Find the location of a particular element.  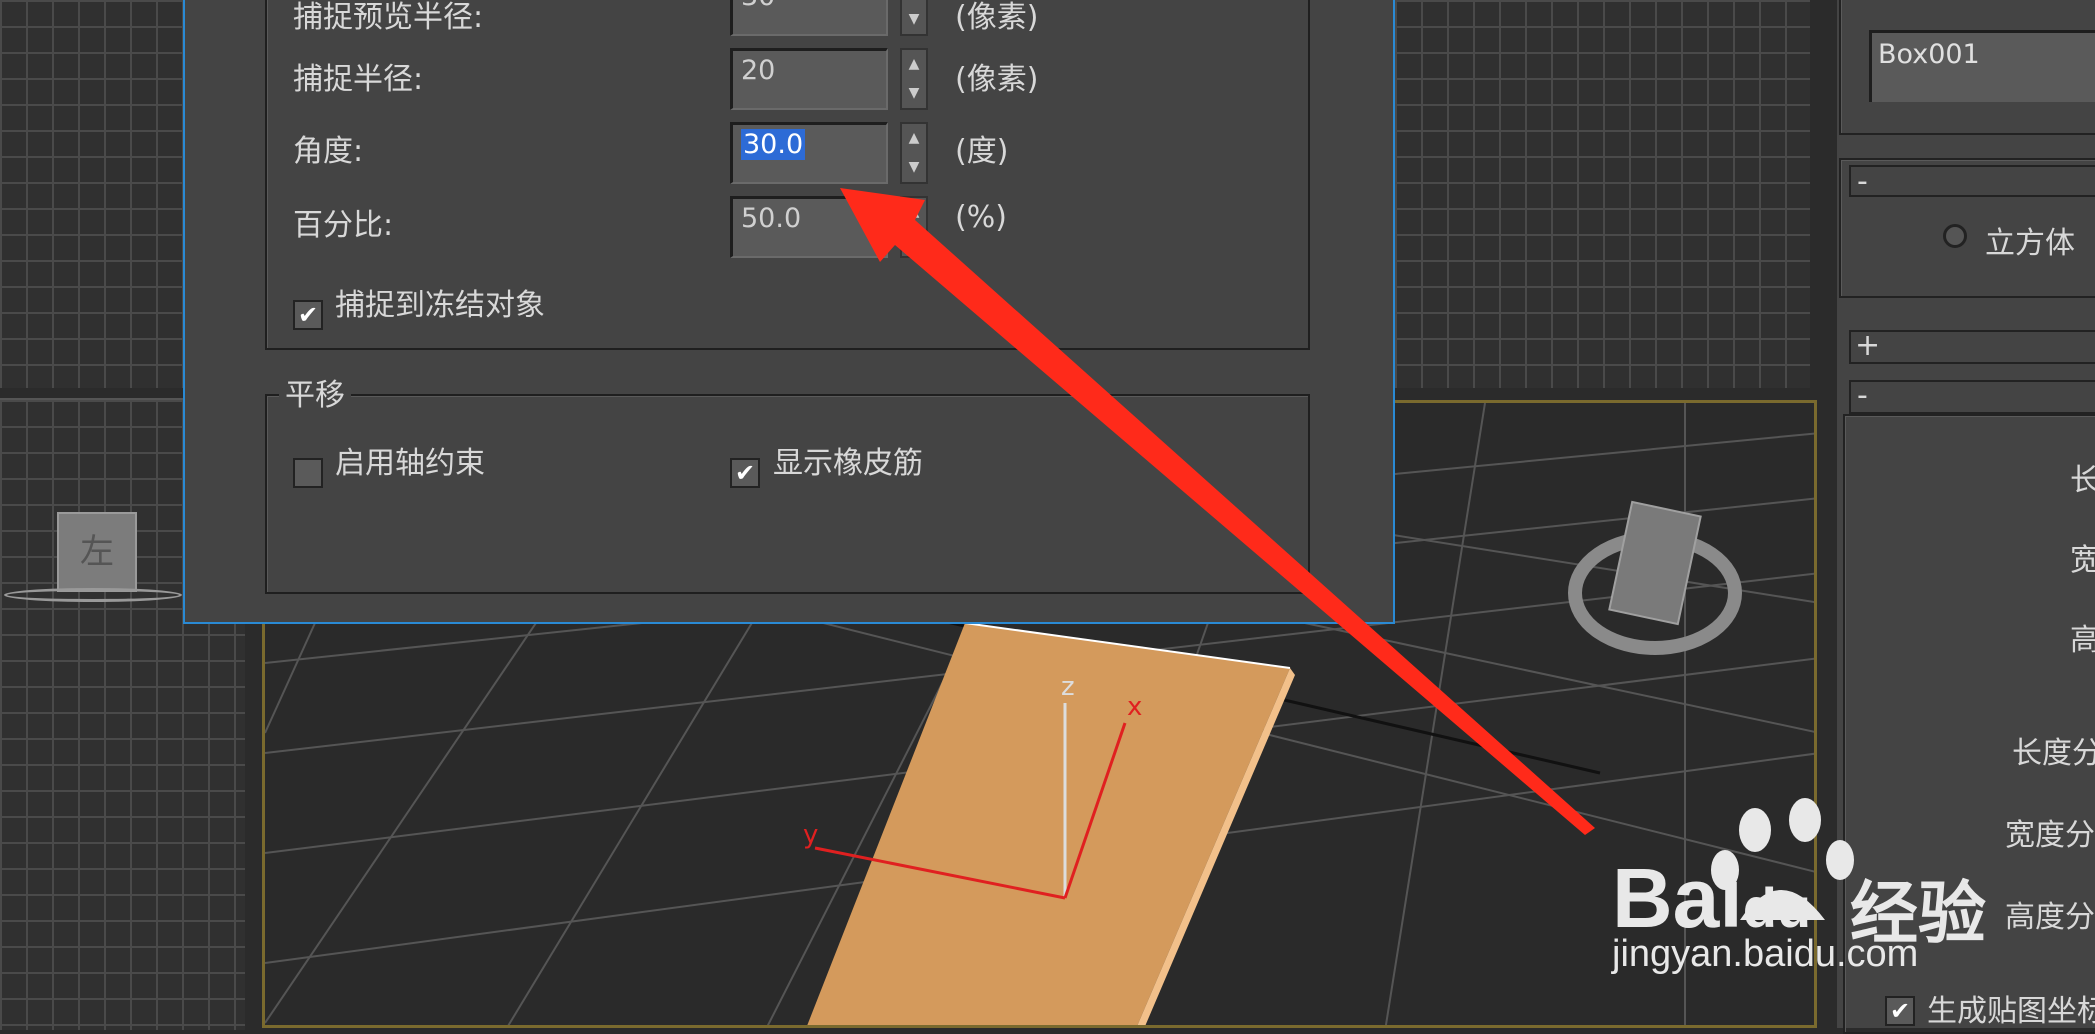

watermark-url: jingyan.baidu.com is located at coordinates (1765, 954).